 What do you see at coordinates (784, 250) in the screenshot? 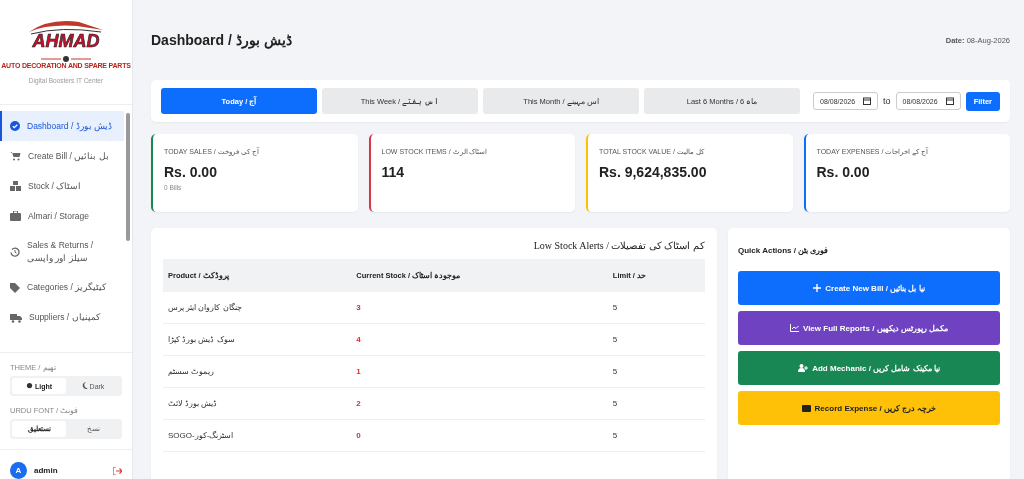
I see `card-title: Quick Actions / فوری بٹن` at bounding box center [784, 250].